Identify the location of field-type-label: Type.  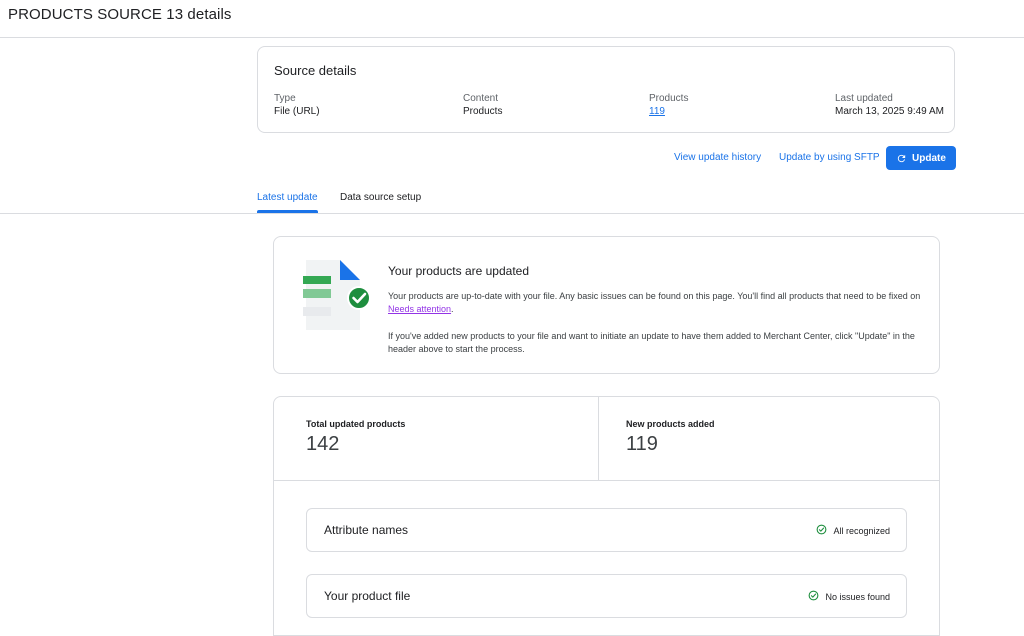
(285, 98).